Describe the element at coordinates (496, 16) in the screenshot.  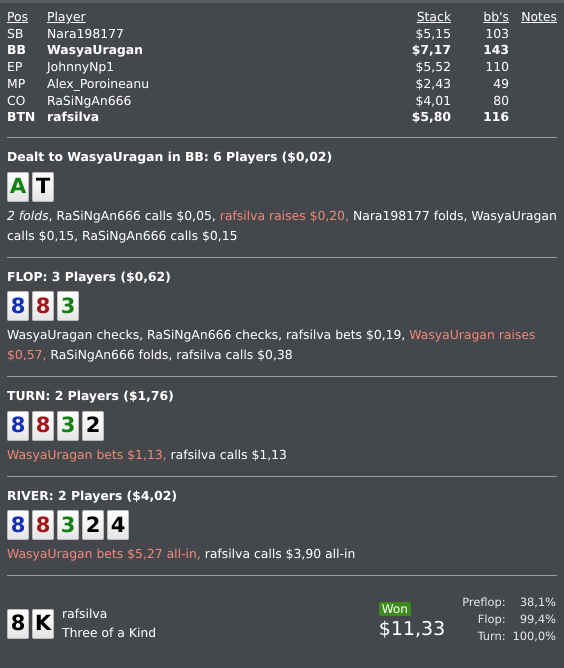
I see `column-header-link: bb's` at that location.